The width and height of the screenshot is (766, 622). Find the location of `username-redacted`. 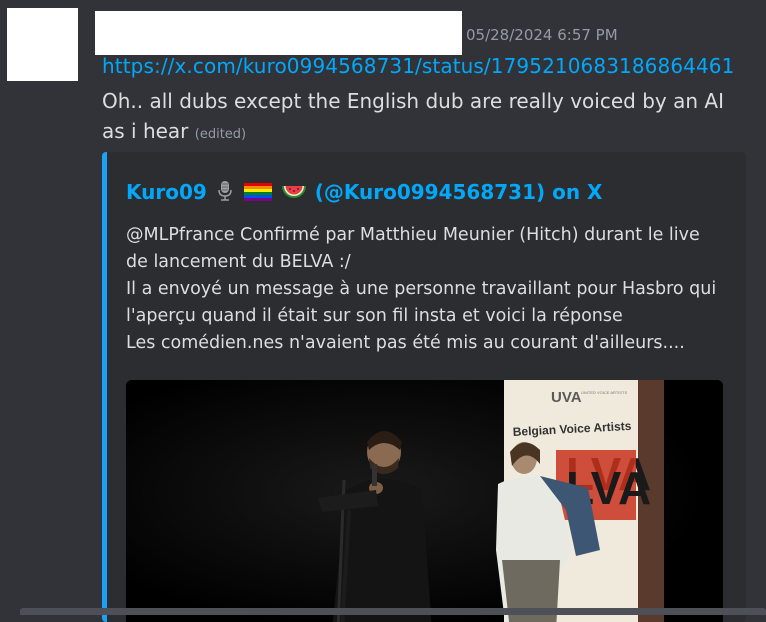

username-redacted is located at coordinates (278, 33).